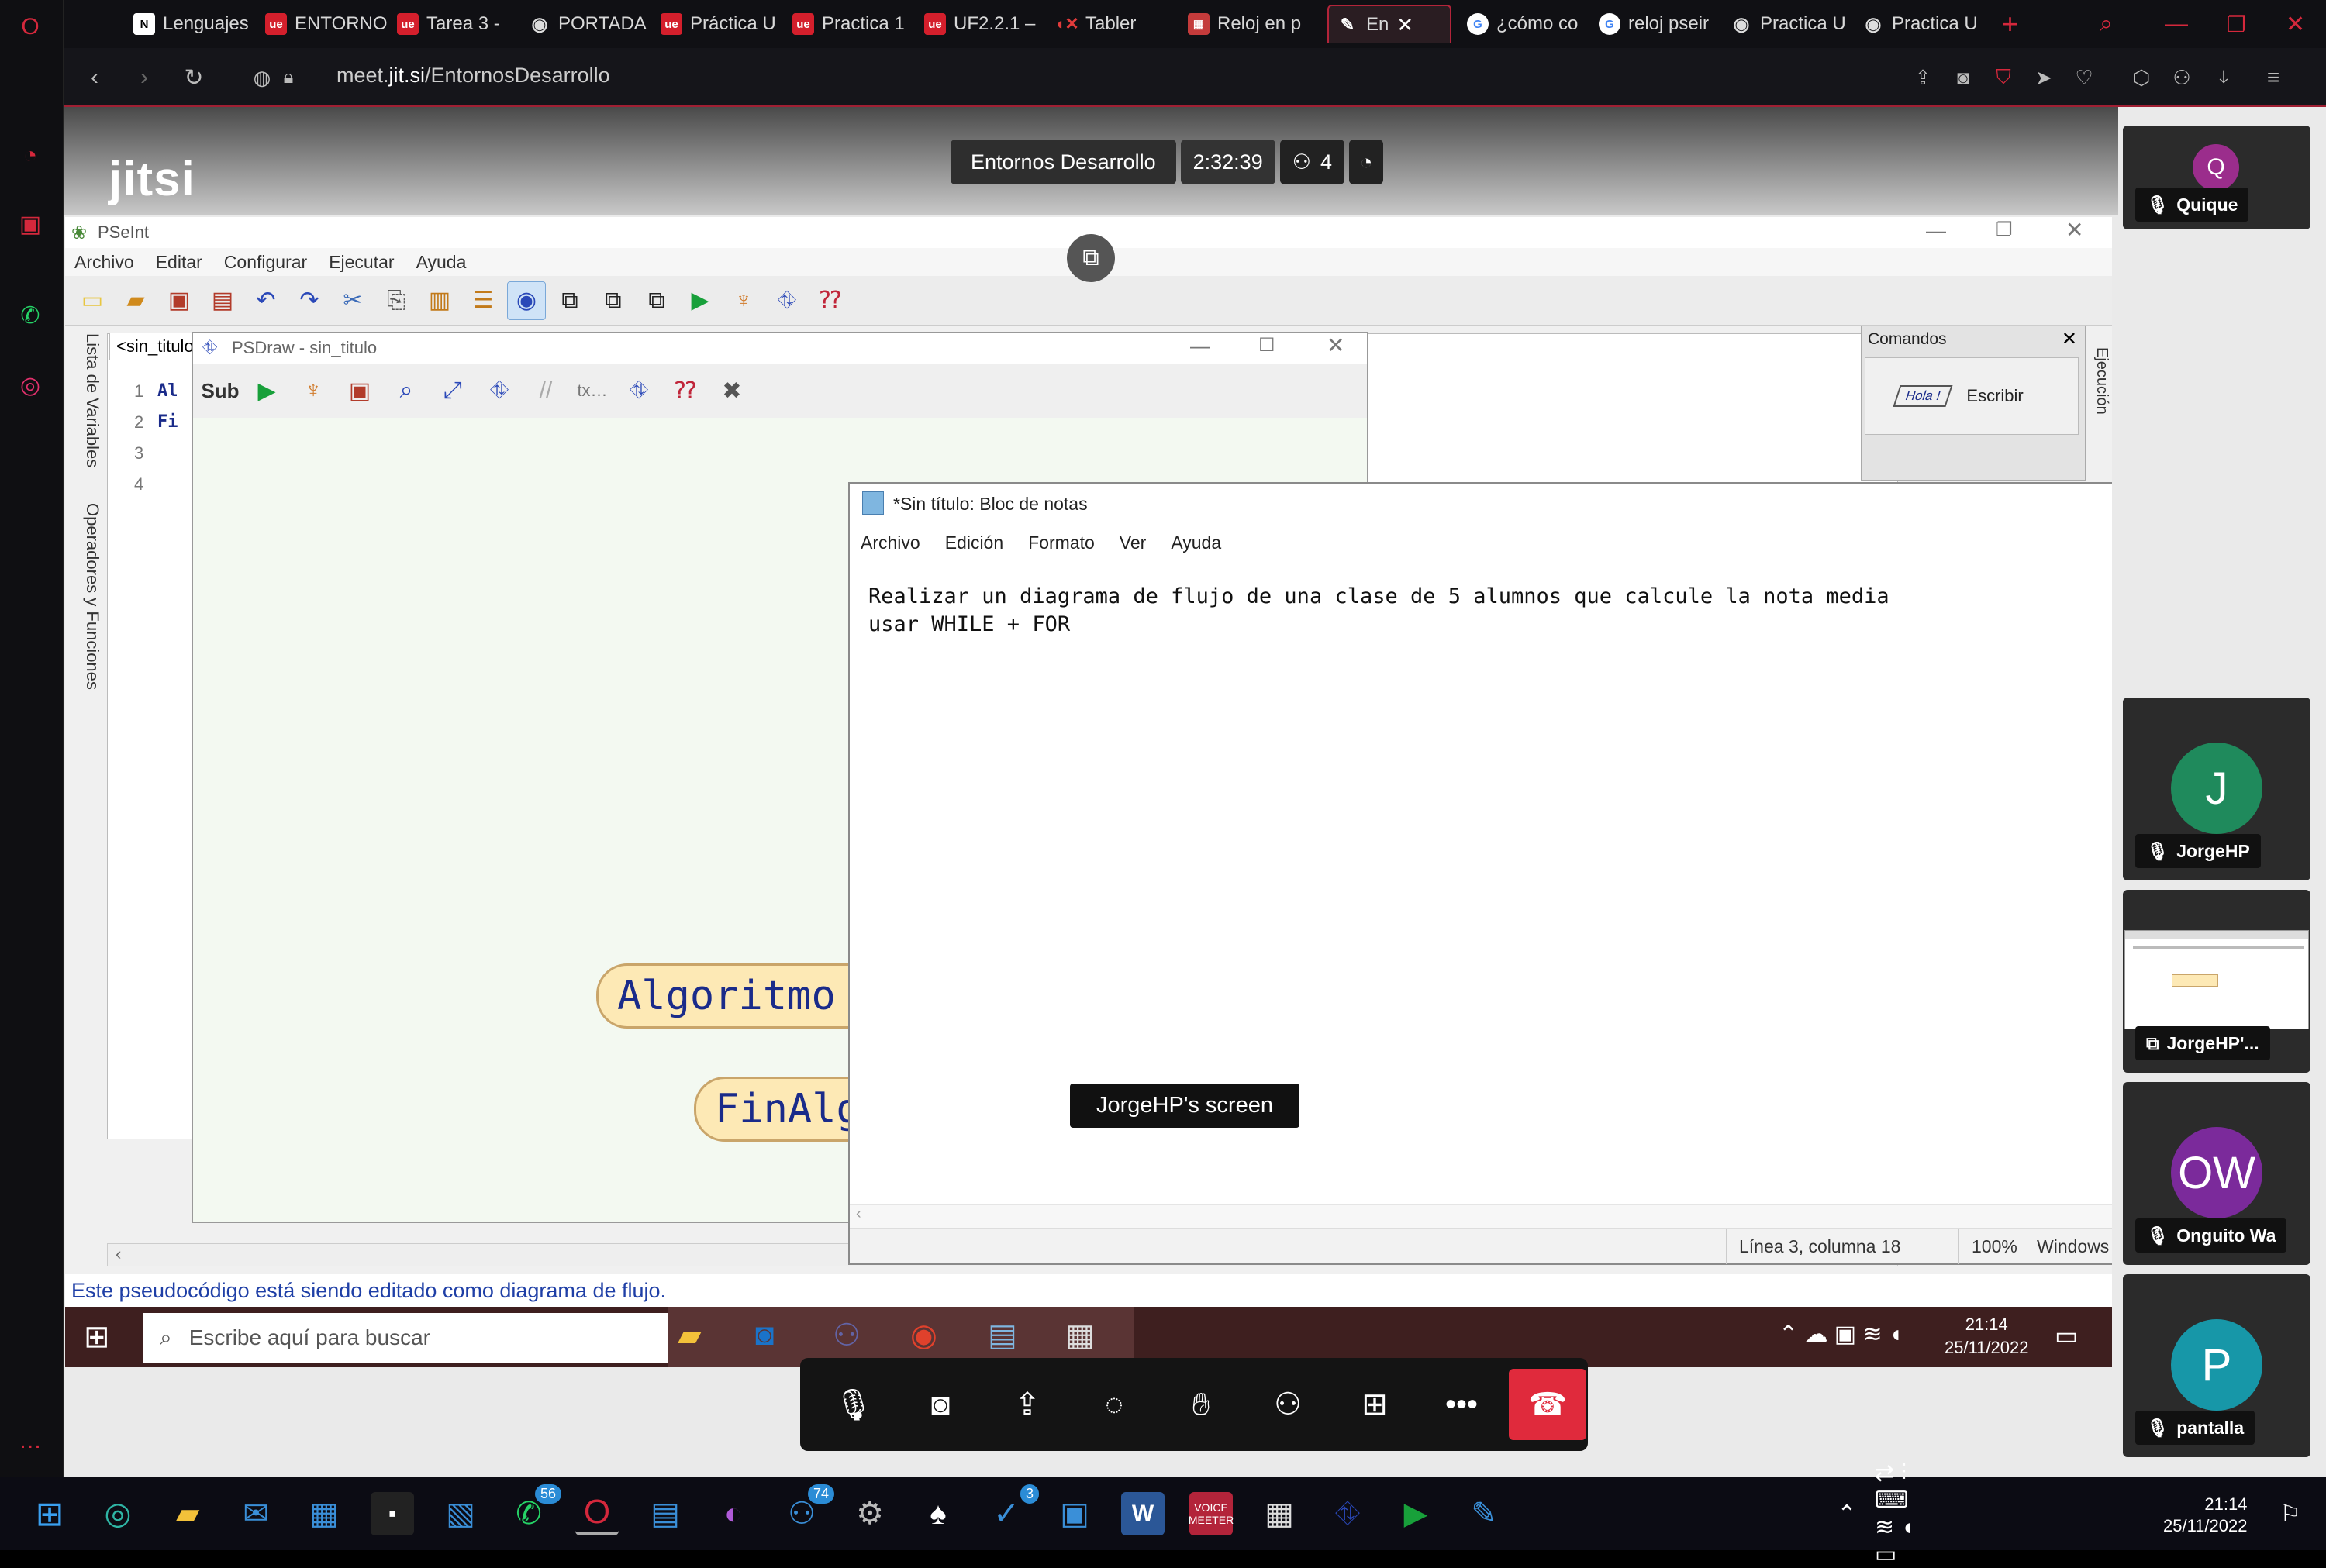 The width and height of the screenshot is (2326, 1568). Describe the element at coordinates (155, 346) in the screenshot. I see `file-tab: <sin_titulo` at that location.